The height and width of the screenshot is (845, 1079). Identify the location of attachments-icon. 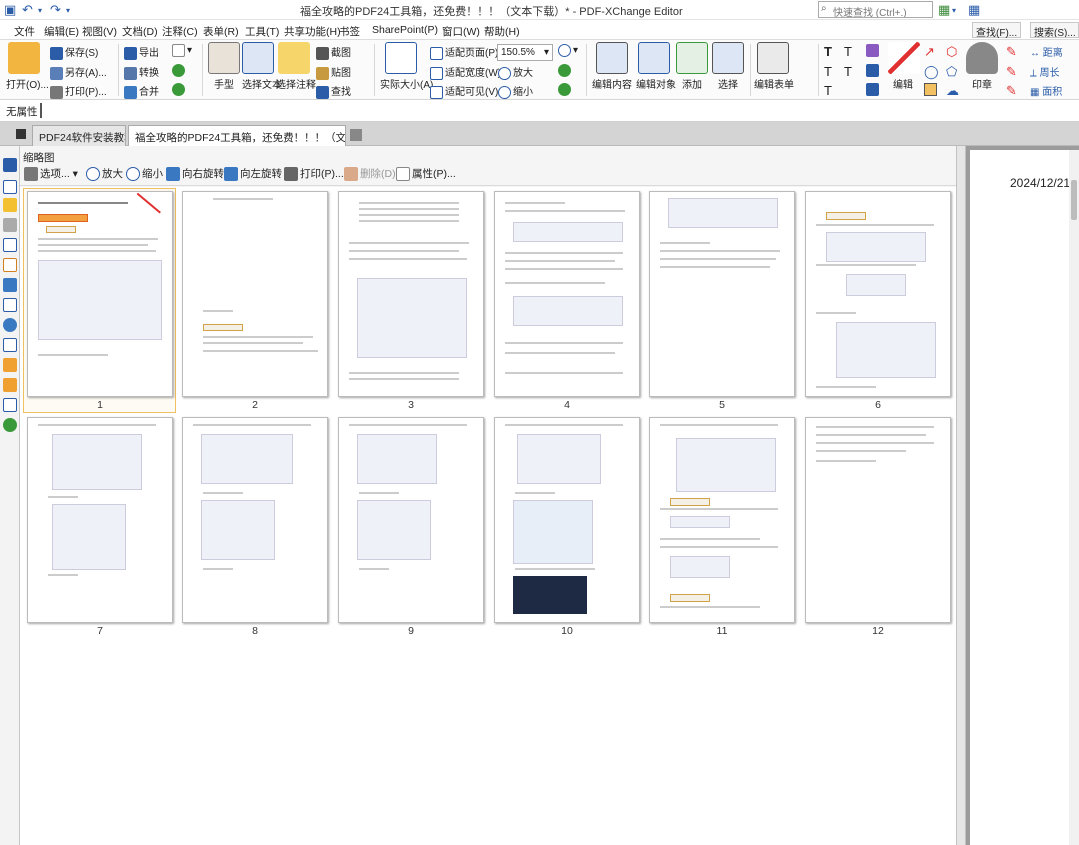
(10, 225).